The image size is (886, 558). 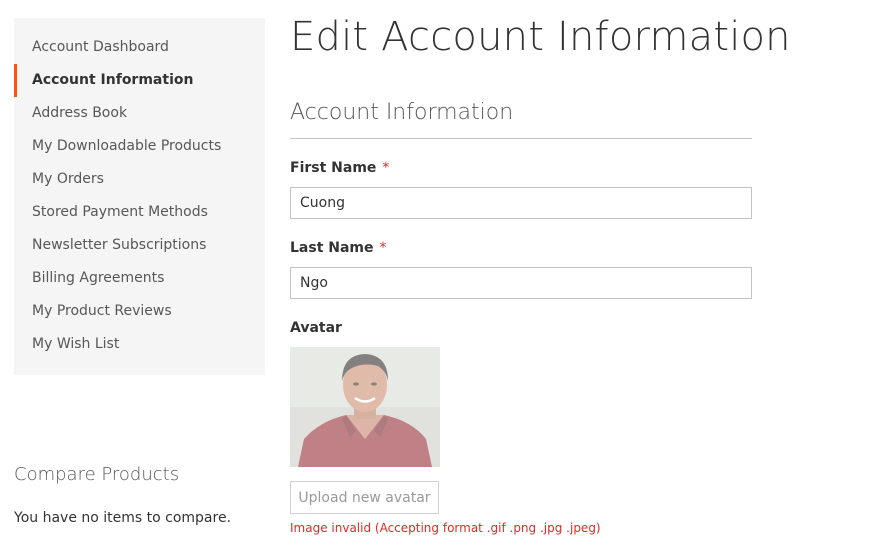 What do you see at coordinates (402, 112) in the screenshot?
I see `section-title: Account Information` at bounding box center [402, 112].